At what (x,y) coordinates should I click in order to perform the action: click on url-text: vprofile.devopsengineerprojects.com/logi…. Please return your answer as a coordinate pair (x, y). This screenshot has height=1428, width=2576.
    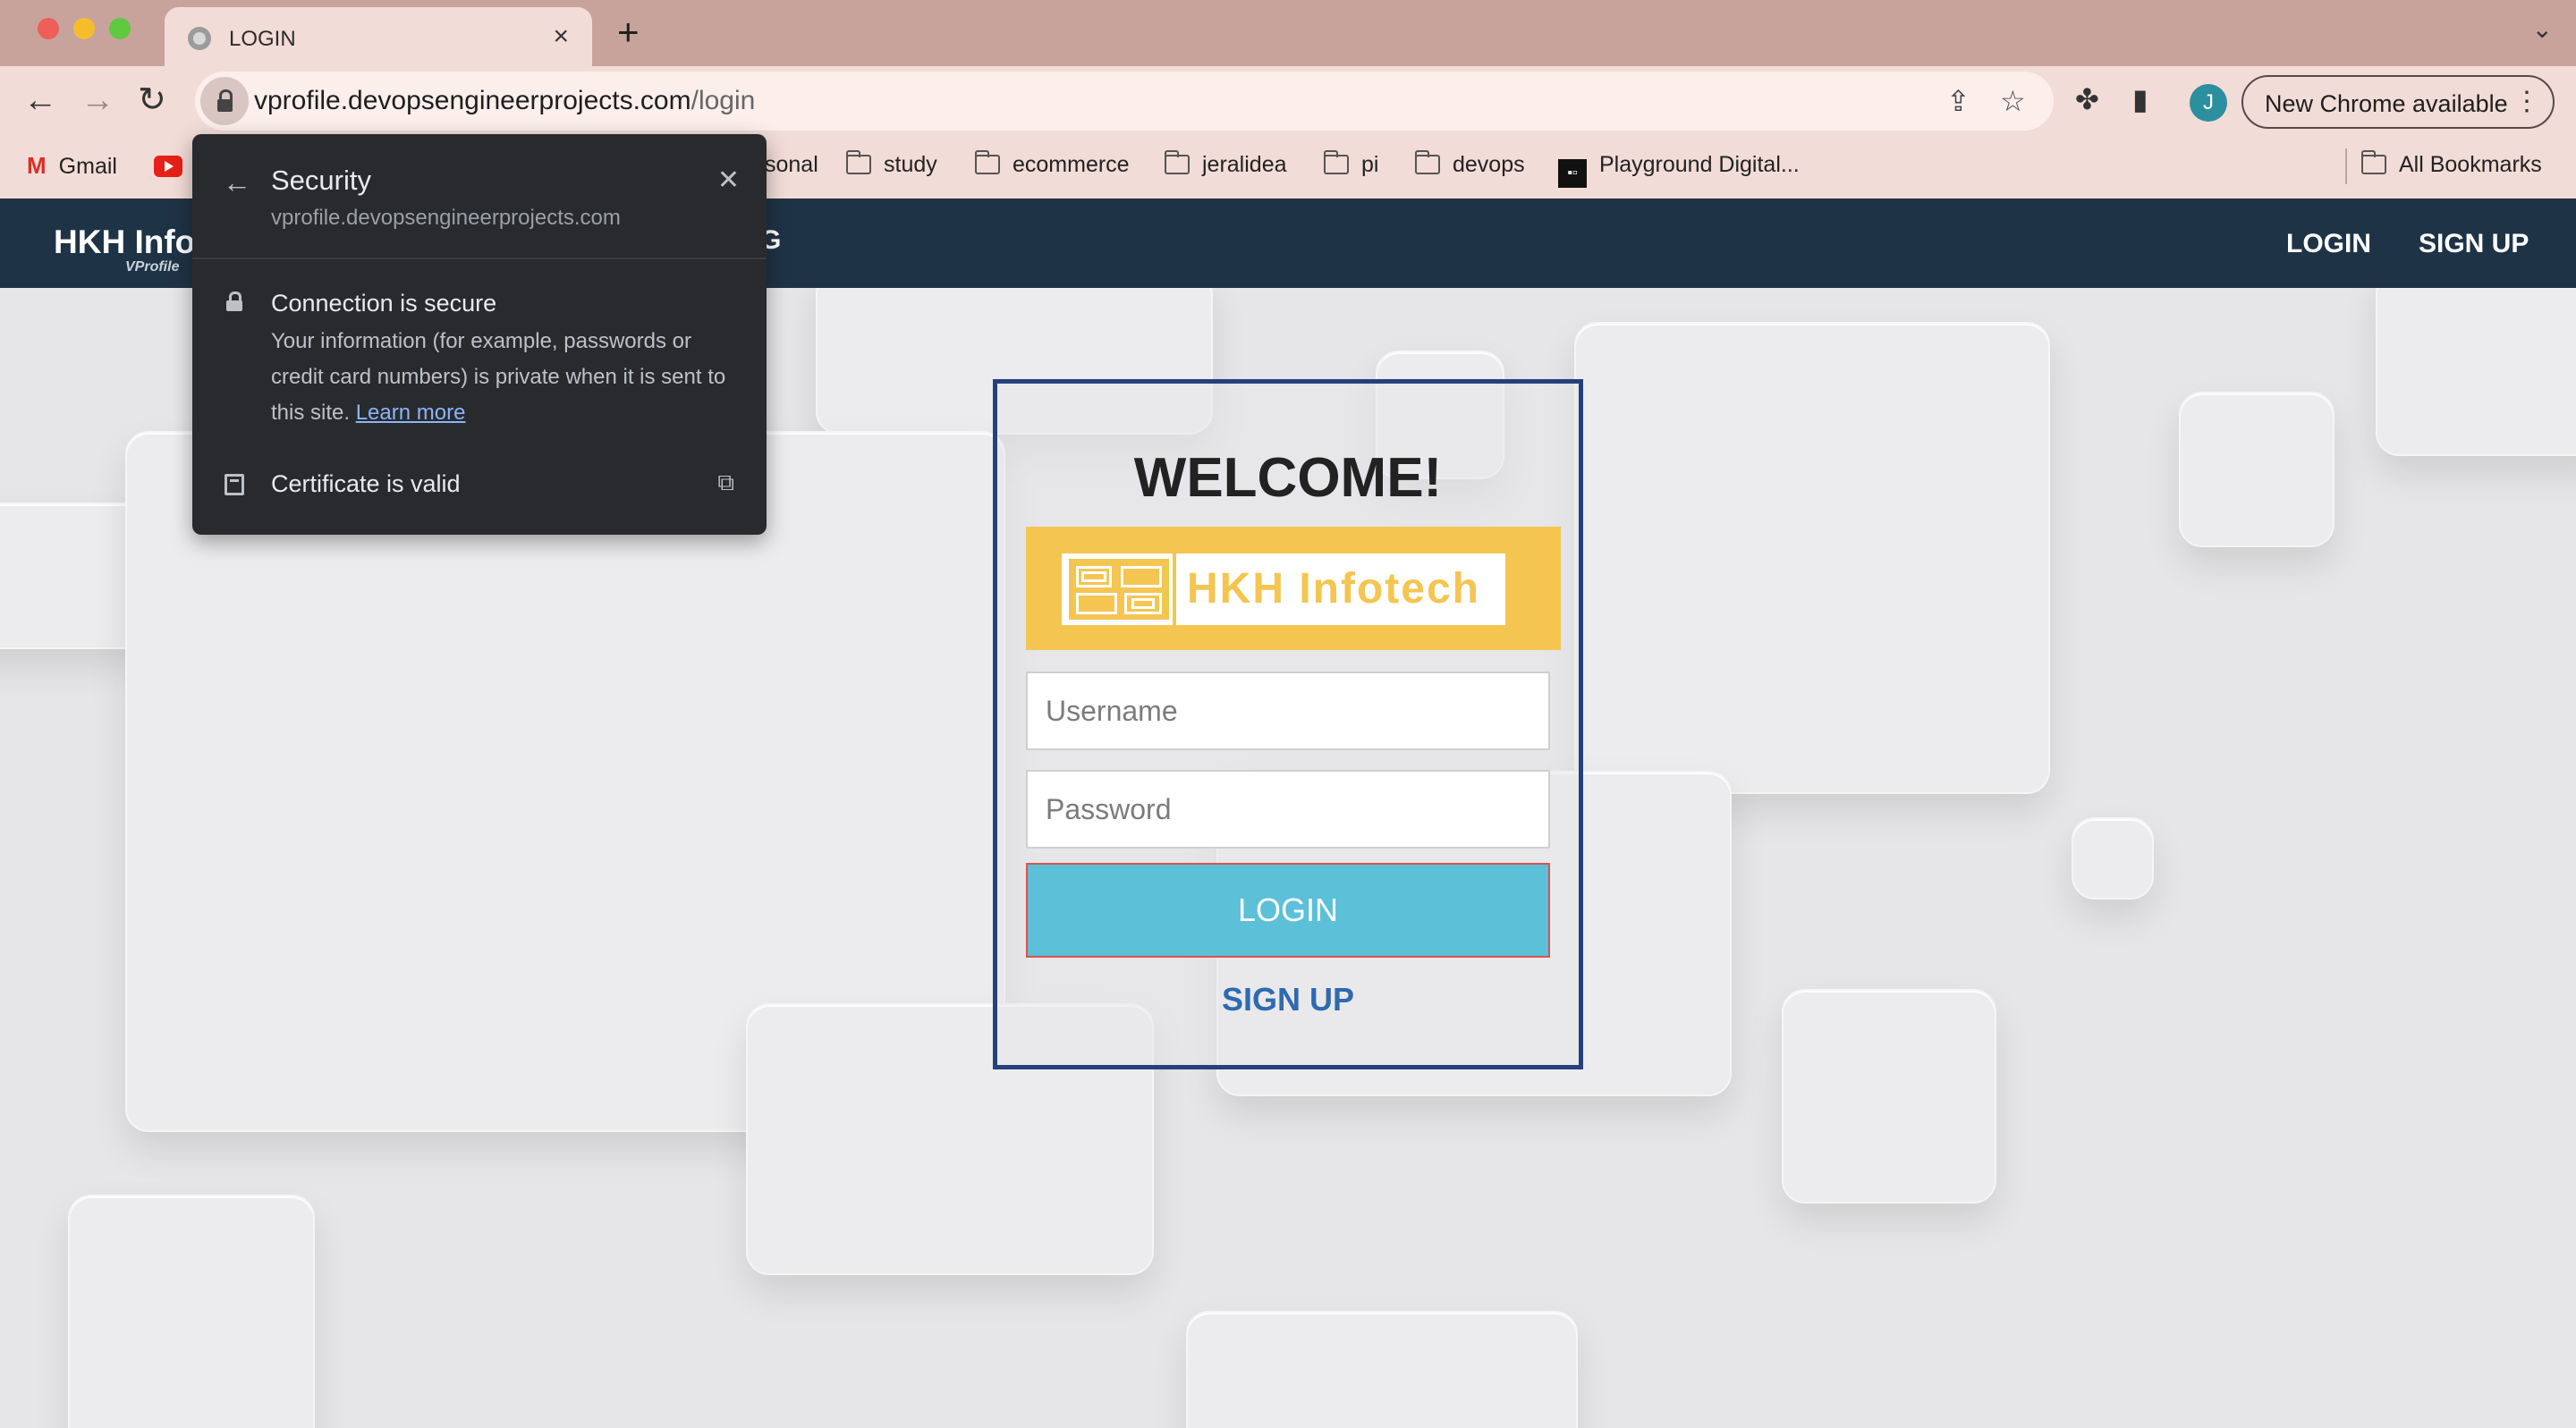
    Looking at the image, I should click on (504, 101).